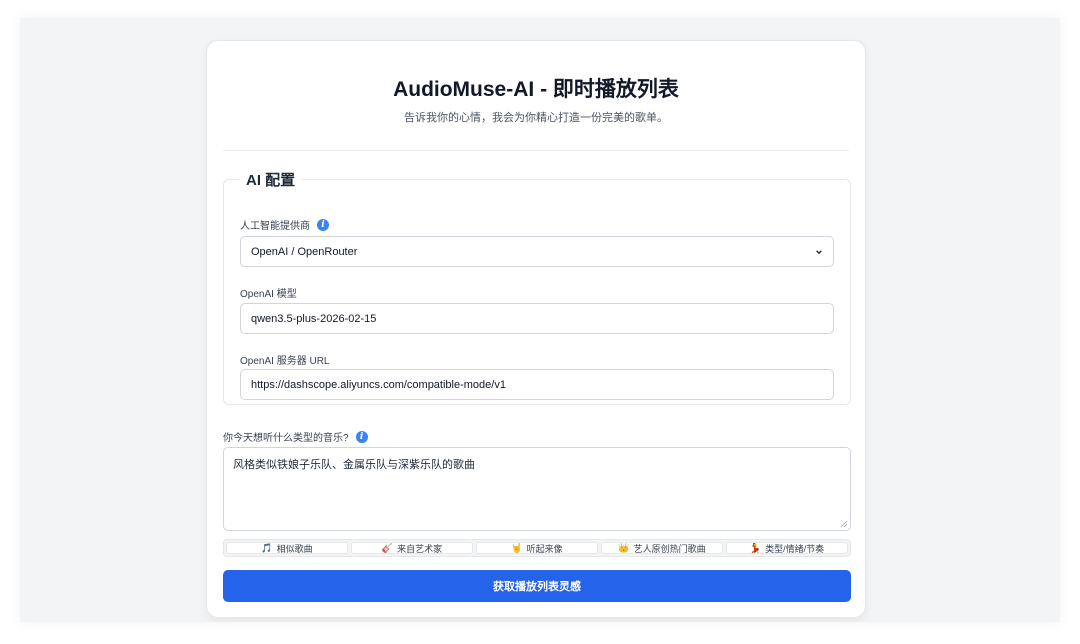 This screenshot has width=1080, height=644. I want to click on chip-artist-hits: 👑 艺人原创热门歌曲, so click(662, 548).